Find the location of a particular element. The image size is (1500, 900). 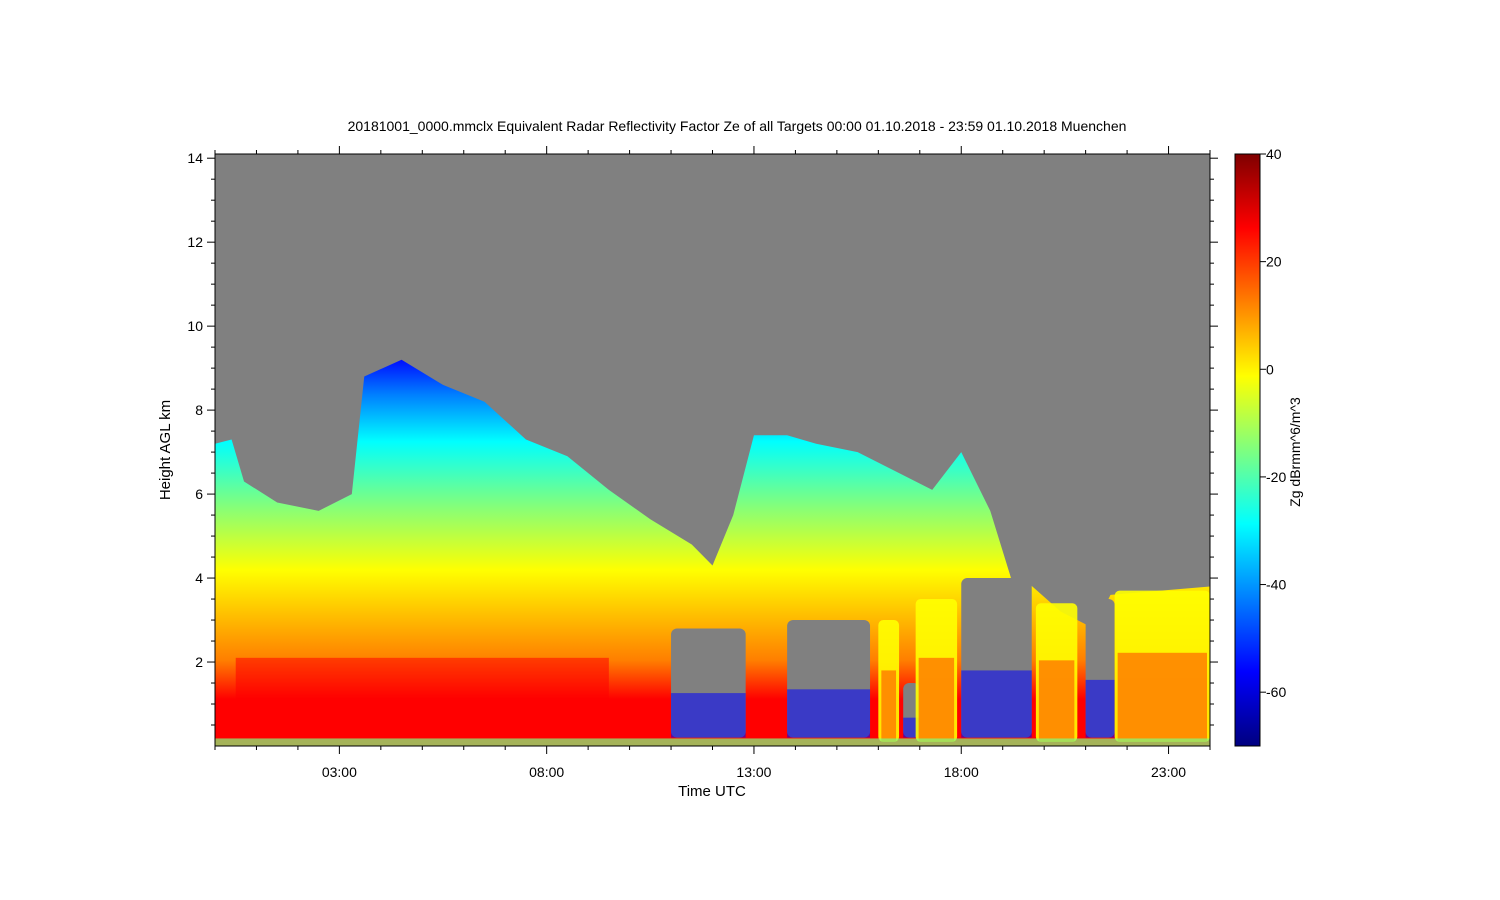

colorbar-tick-label: 0 is located at coordinates (1270, 369).